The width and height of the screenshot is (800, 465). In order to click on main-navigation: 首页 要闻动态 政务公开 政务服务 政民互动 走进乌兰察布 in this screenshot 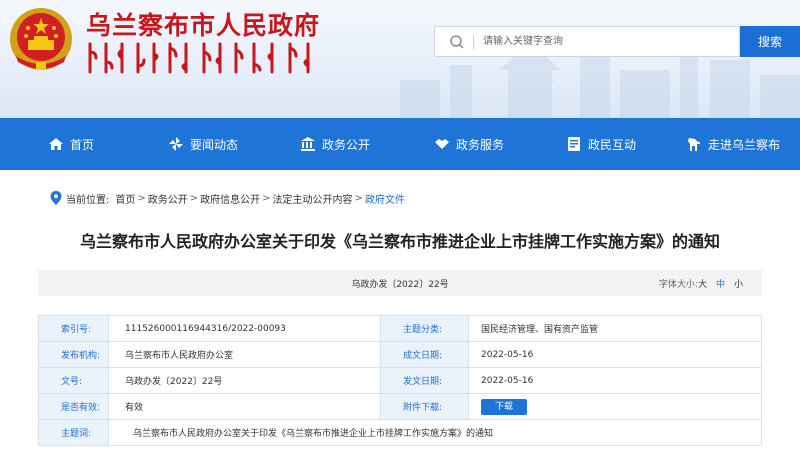, I will do `click(400, 144)`.